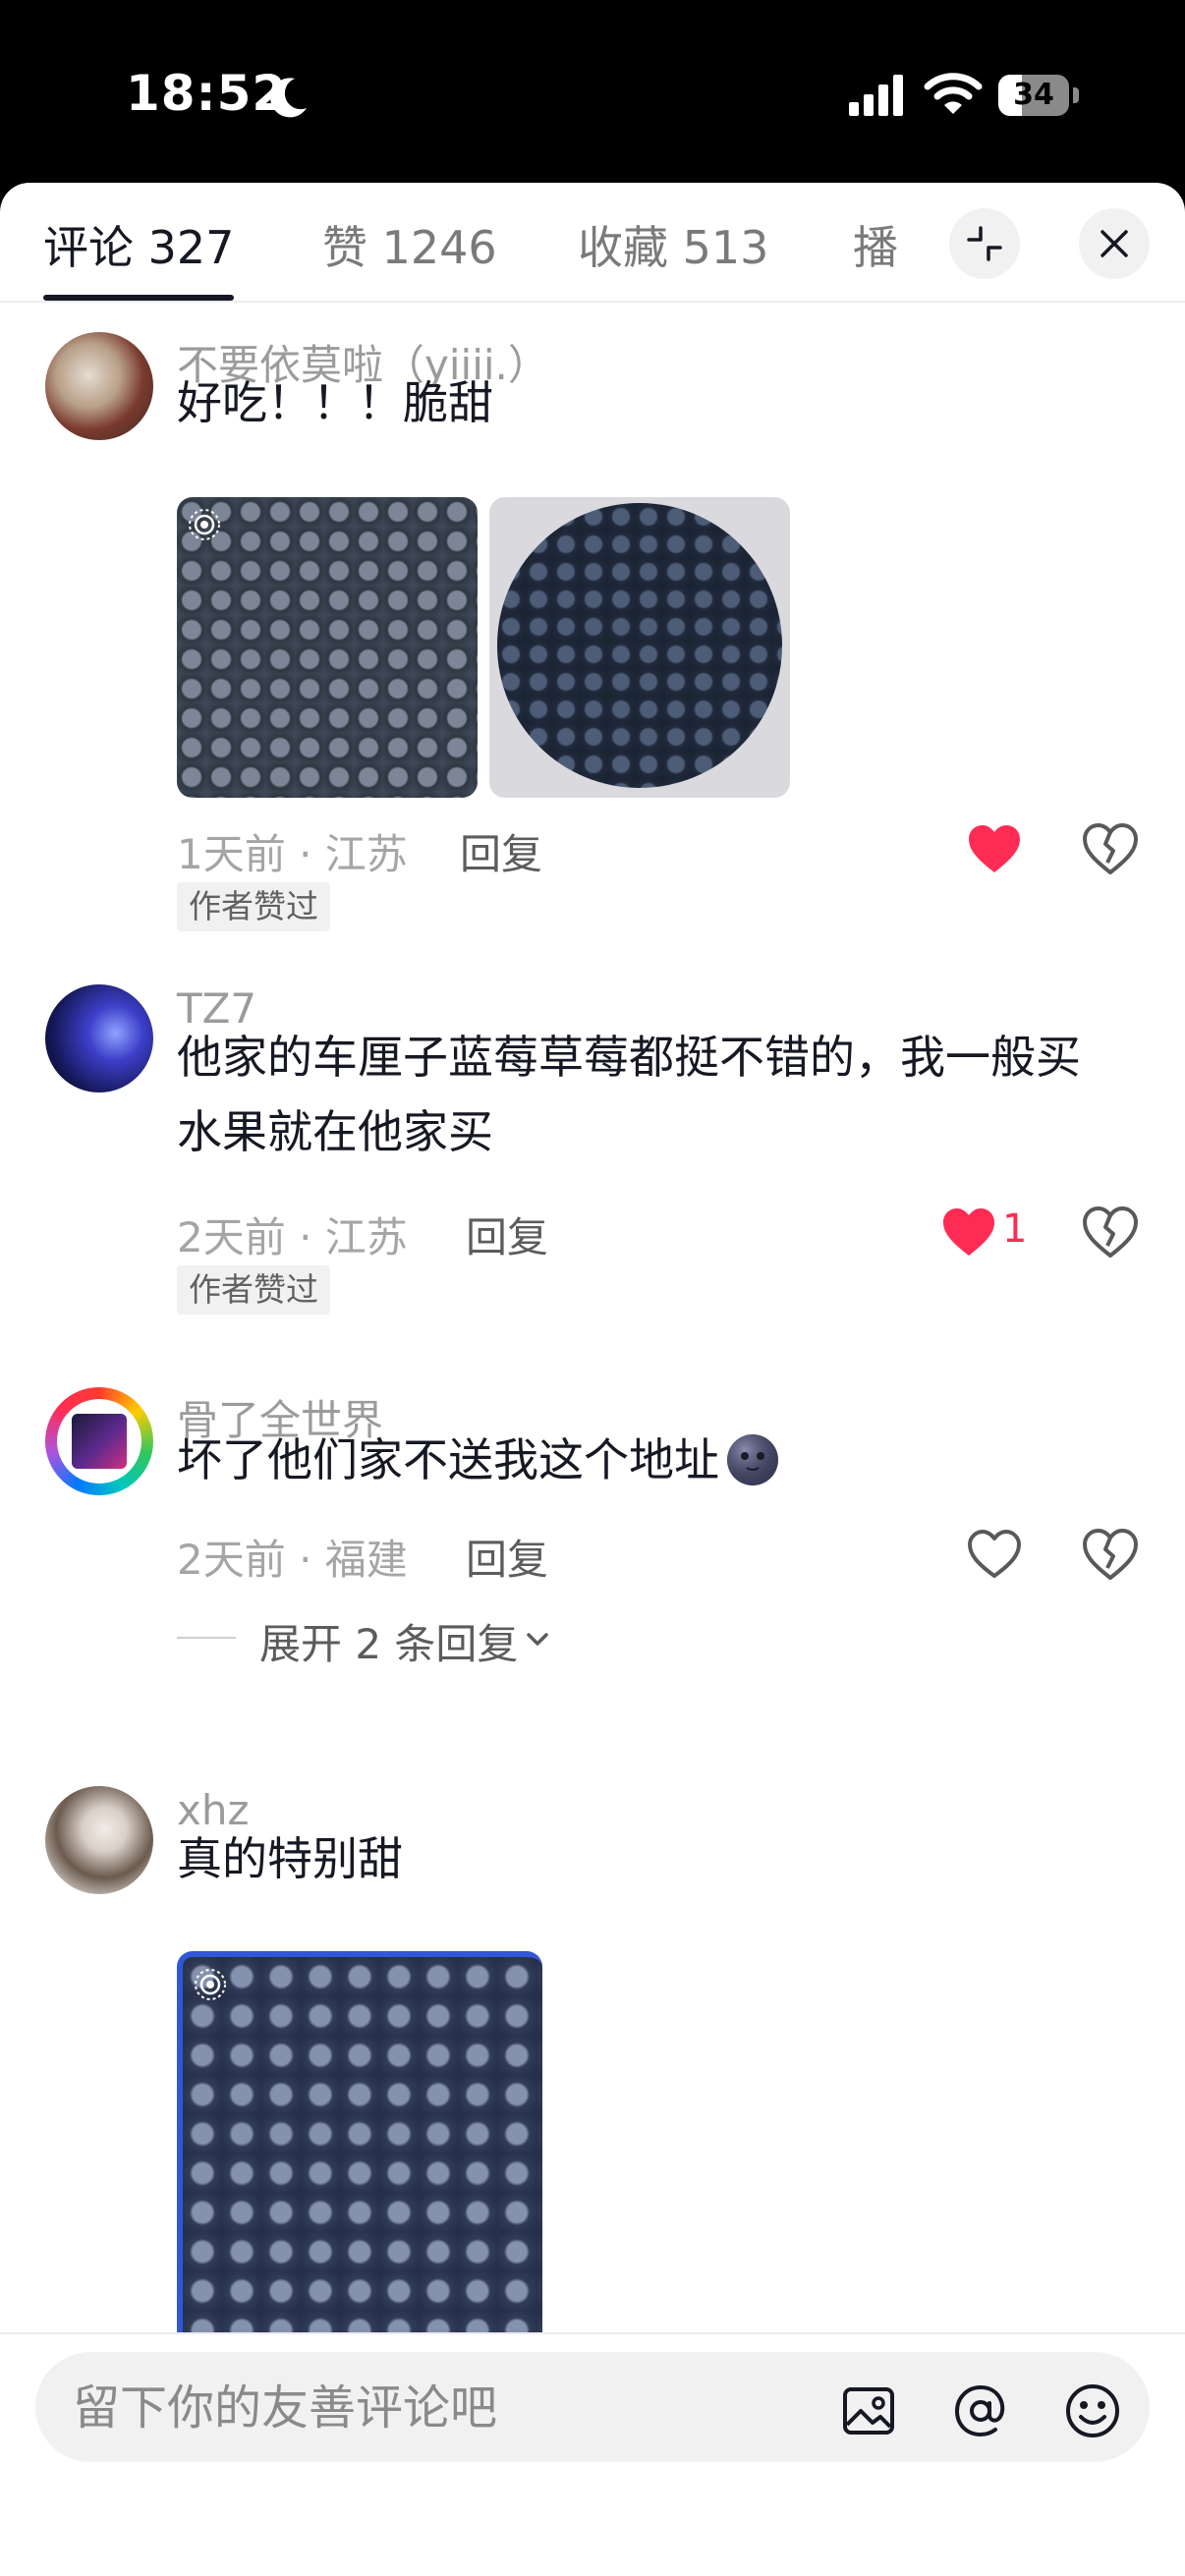 Image resolution: width=1185 pixels, height=2576 pixels. Describe the element at coordinates (389, 1644) in the screenshot. I see `expand-replies-label: 展开 2 条回复` at that location.